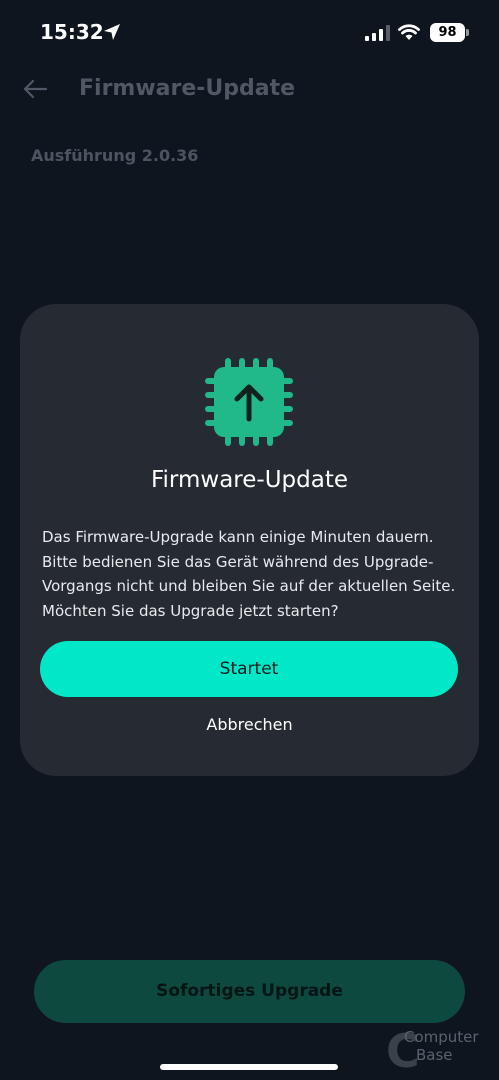 The height and width of the screenshot is (1080, 499). What do you see at coordinates (249, 402) in the screenshot?
I see `chip-upload-icon` at bounding box center [249, 402].